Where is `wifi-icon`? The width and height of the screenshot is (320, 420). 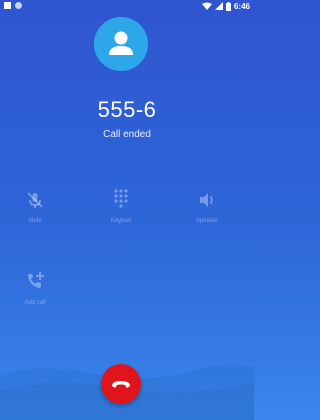 wifi-icon is located at coordinates (206, 6).